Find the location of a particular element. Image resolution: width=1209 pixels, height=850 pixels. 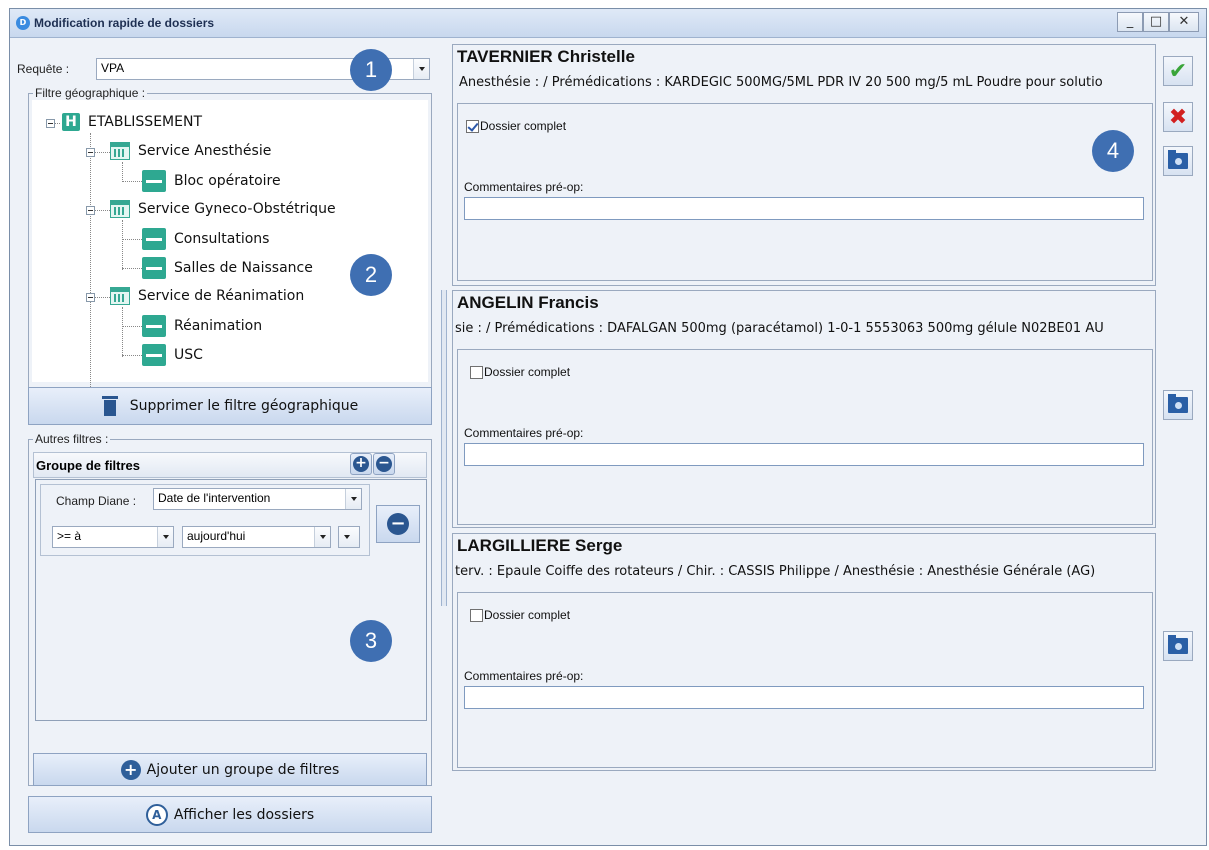

cross-icon: ✖ is located at coordinates (1178, 117).